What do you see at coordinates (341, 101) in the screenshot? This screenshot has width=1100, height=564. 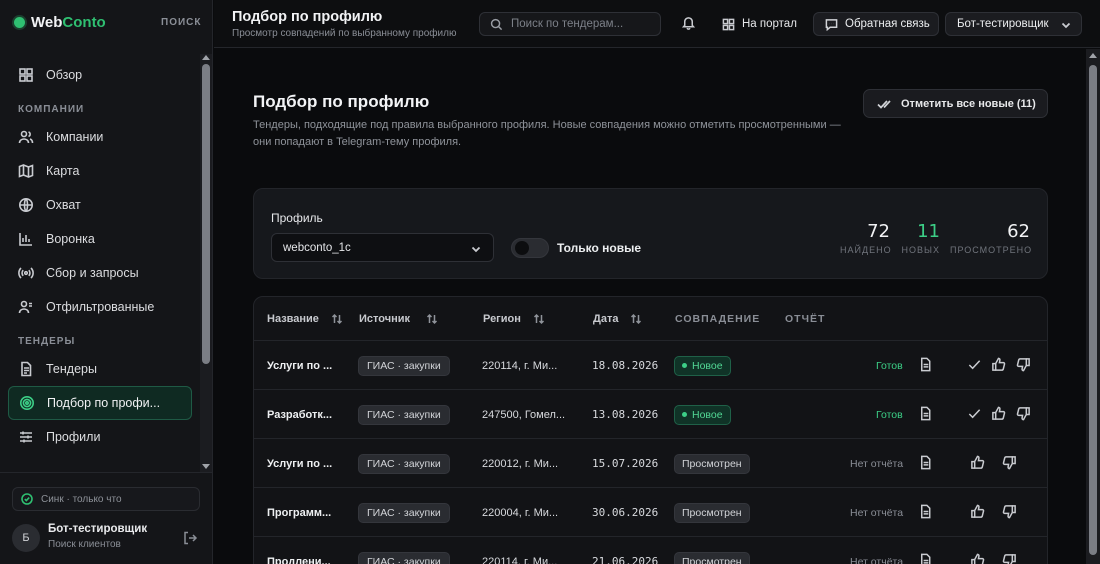 I see `page-title: Подбор по профилю` at bounding box center [341, 101].